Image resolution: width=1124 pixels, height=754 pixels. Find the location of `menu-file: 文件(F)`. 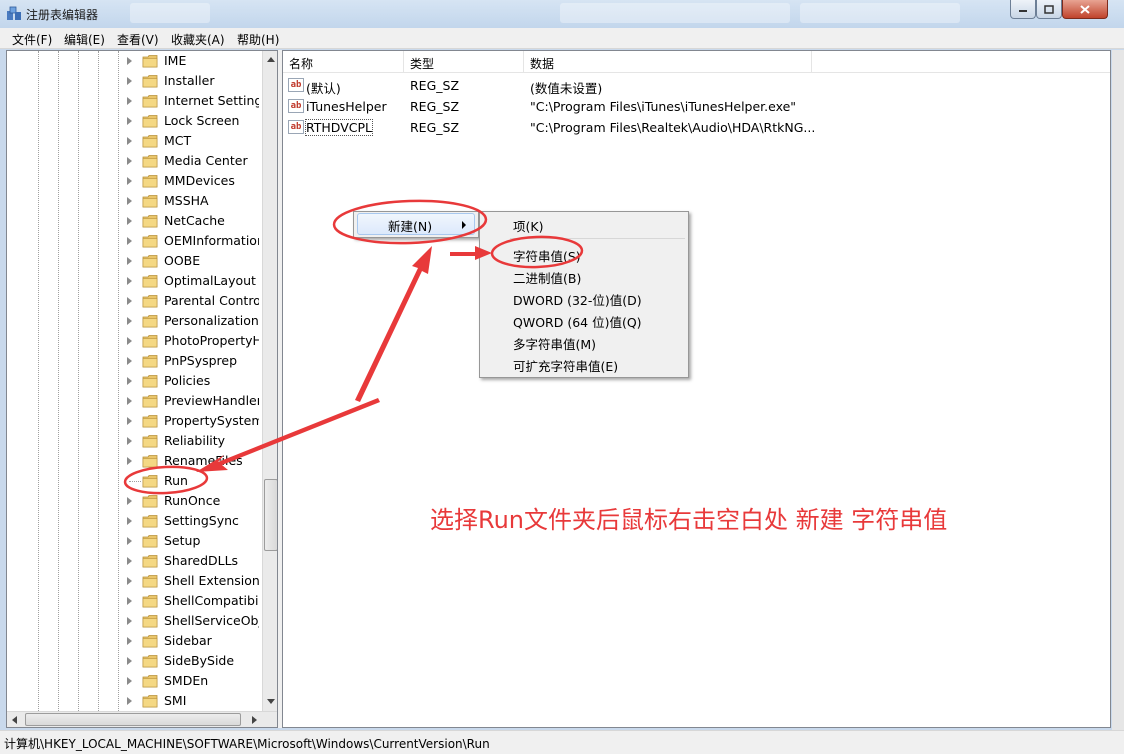

menu-file: 文件(F) is located at coordinates (32, 39).